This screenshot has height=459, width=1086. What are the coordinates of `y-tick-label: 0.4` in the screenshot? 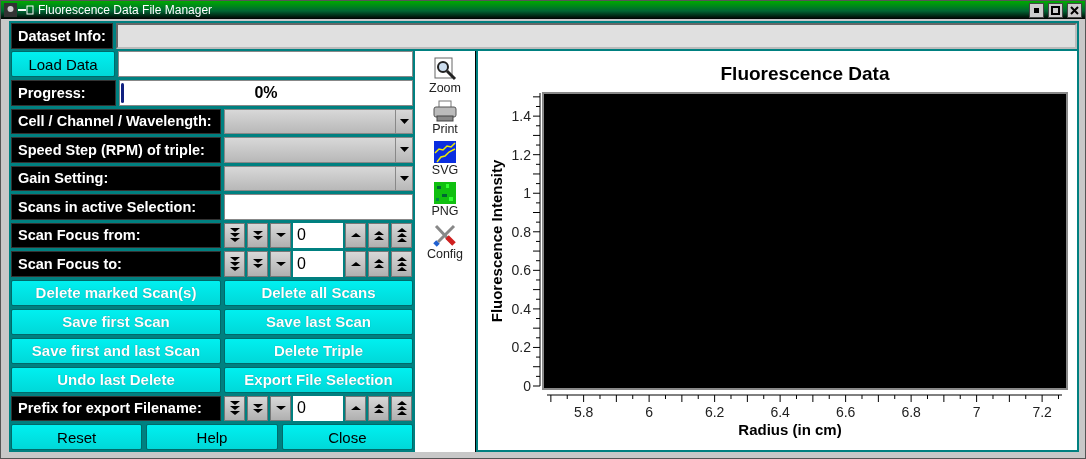 It's located at (521, 308).